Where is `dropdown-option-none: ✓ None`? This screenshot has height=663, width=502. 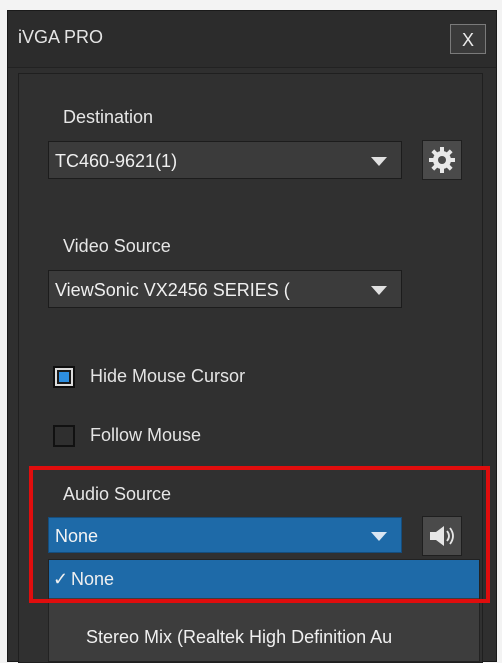 dropdown-option-none: ✓ None is located at coordinates (264, 579).